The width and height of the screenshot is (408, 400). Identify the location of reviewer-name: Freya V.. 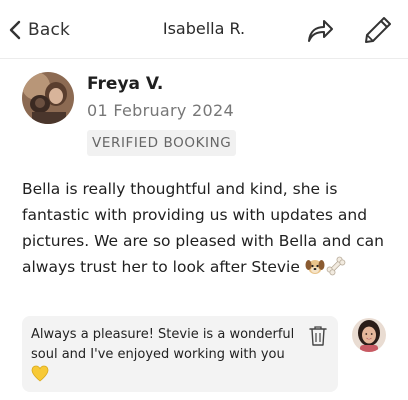
(125, 84).